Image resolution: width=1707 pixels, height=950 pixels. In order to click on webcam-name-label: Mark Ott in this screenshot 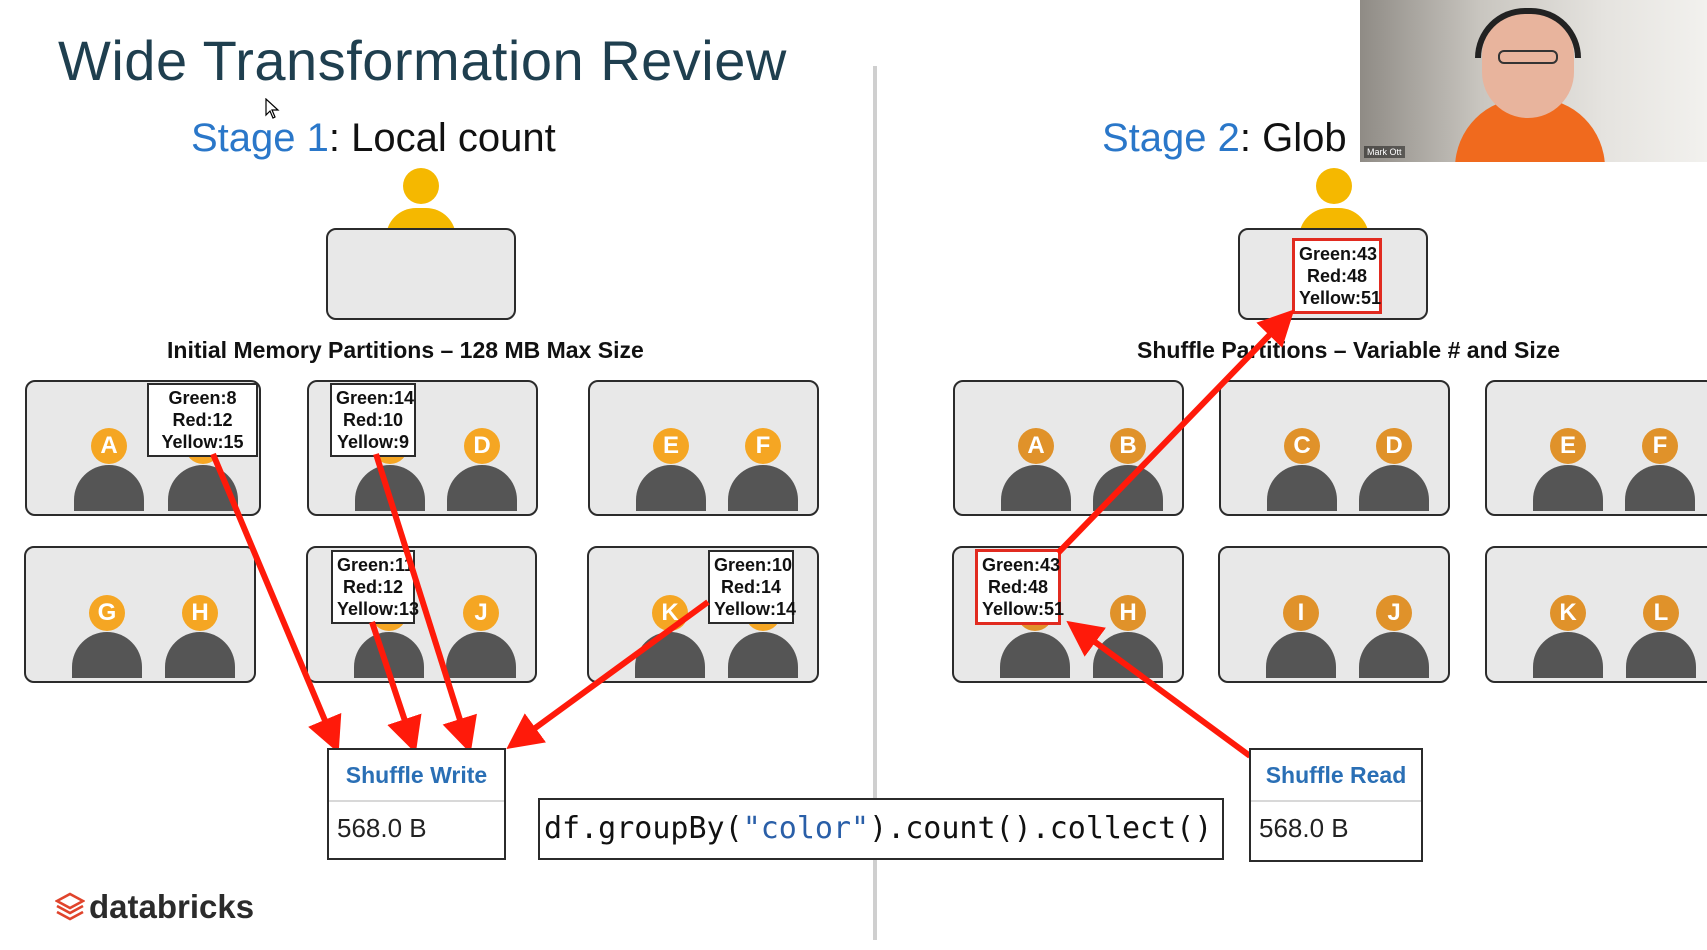, I will do `click(1384, 152)`.